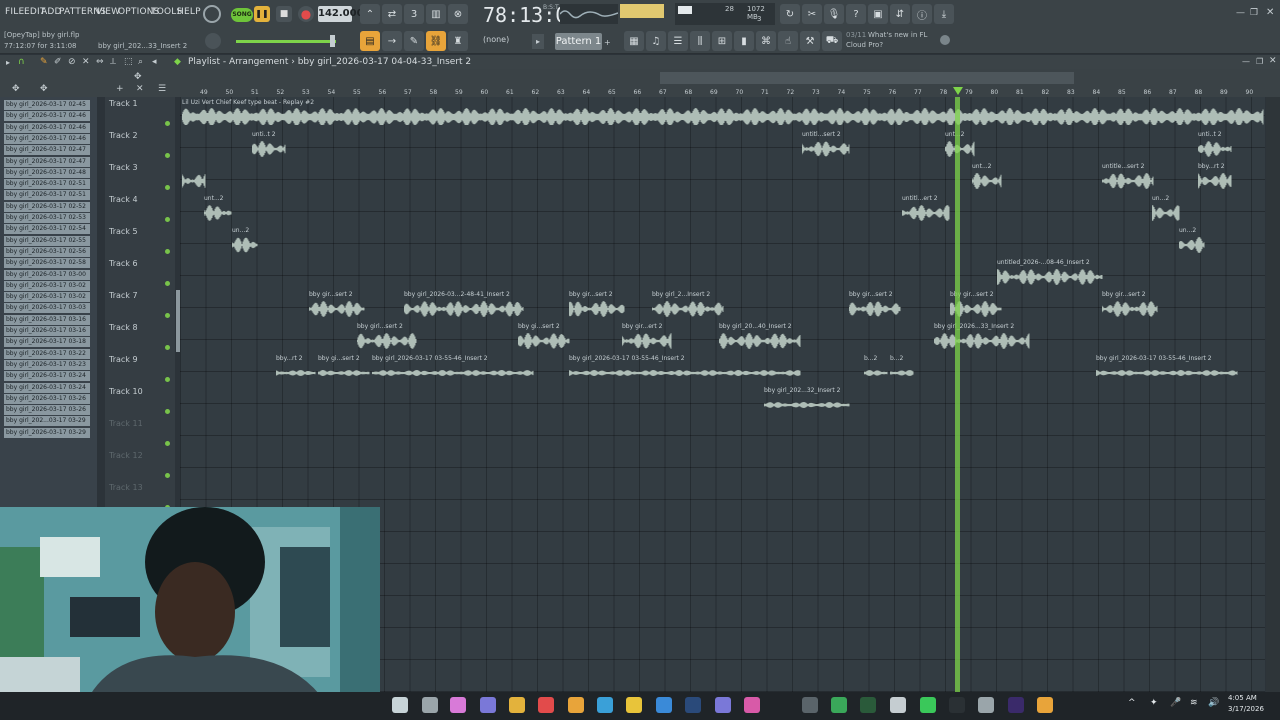 This screenshot has width=1280, height=720. Describe the element at coordinates (414, 14) in the screenshot. I see `countdown-icon: 3` at that location.